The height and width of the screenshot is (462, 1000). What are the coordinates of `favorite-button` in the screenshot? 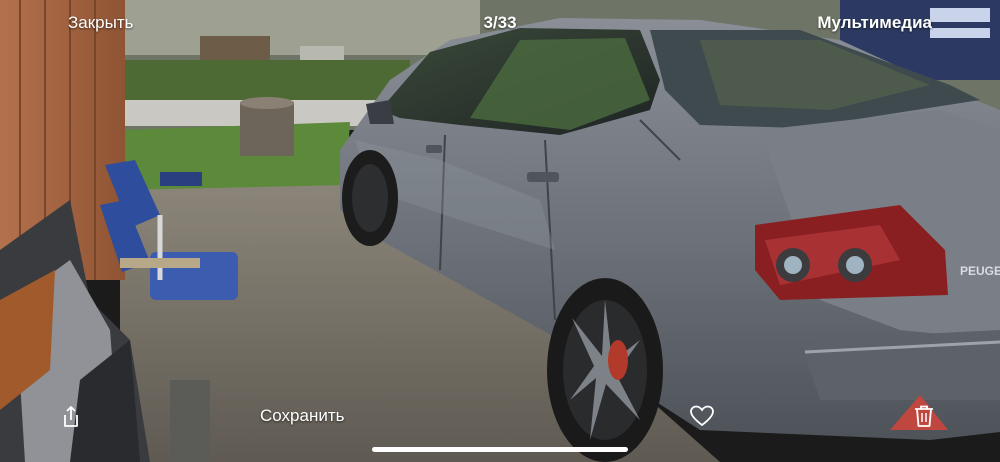 It's located at (702, 416).